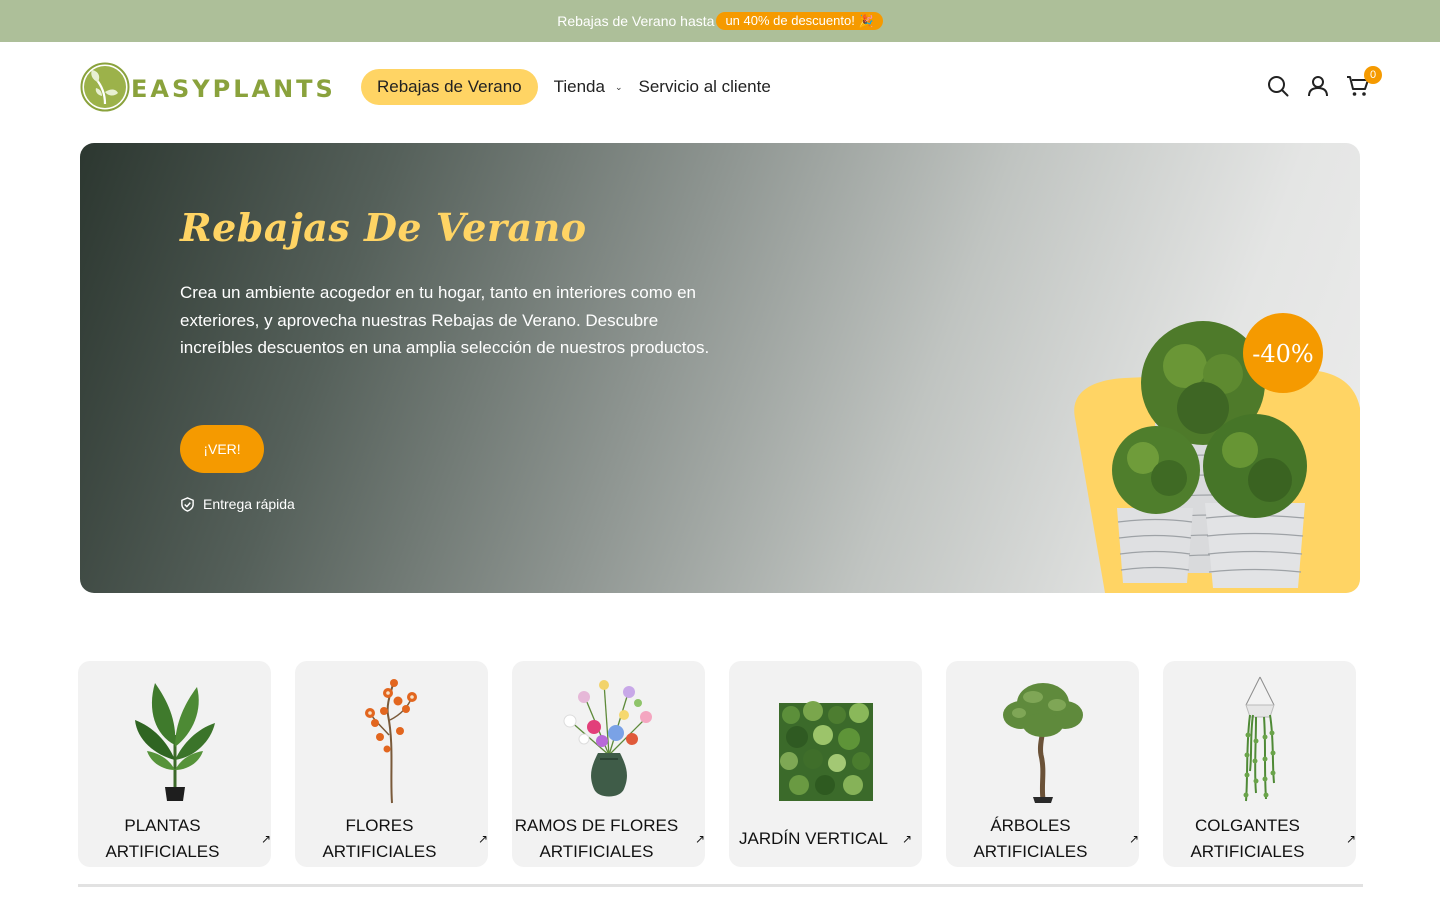 Image resolution: width=1440 pixels, height=900 pixels. I want to click on search-button, so click(1278, 86).